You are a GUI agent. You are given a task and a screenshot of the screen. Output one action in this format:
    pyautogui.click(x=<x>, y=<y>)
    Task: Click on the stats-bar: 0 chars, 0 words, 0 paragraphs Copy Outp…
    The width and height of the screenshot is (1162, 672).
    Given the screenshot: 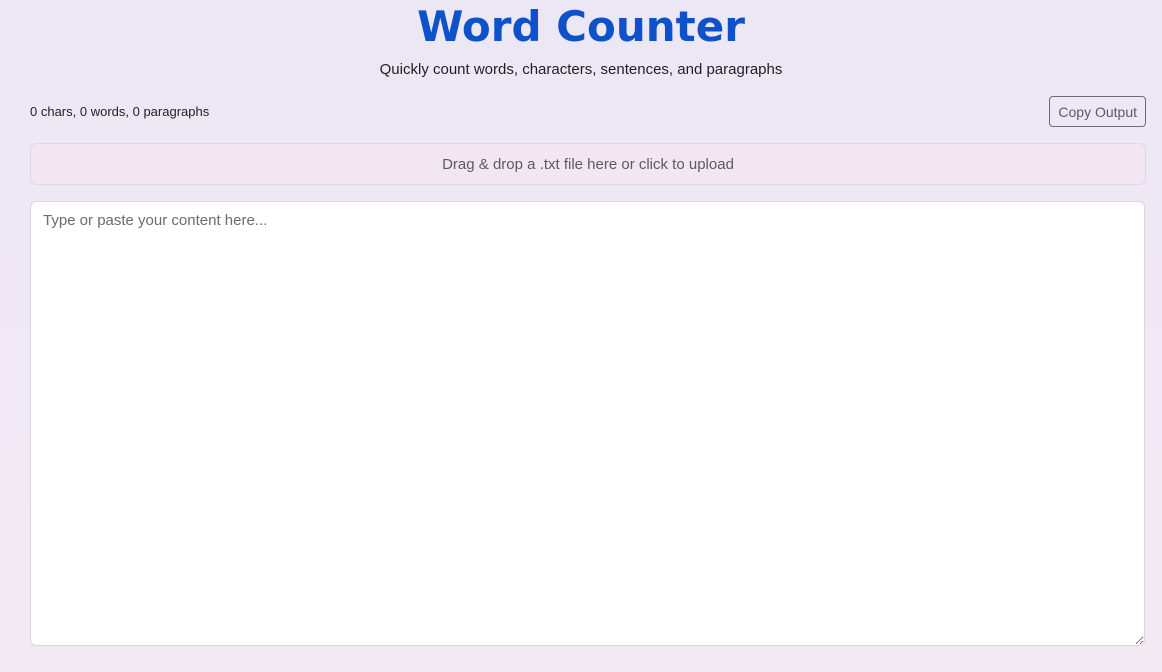 What is the action you would take?
    pyautogui.click(x=588, y=111)
    